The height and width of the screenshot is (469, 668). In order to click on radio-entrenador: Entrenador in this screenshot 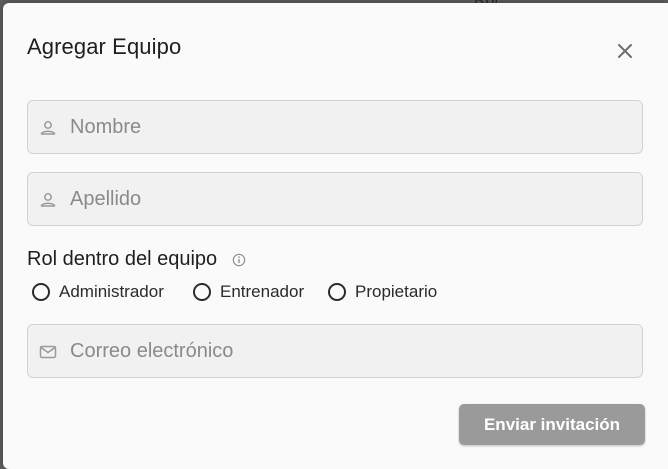, I will do `click(254, 292)`.